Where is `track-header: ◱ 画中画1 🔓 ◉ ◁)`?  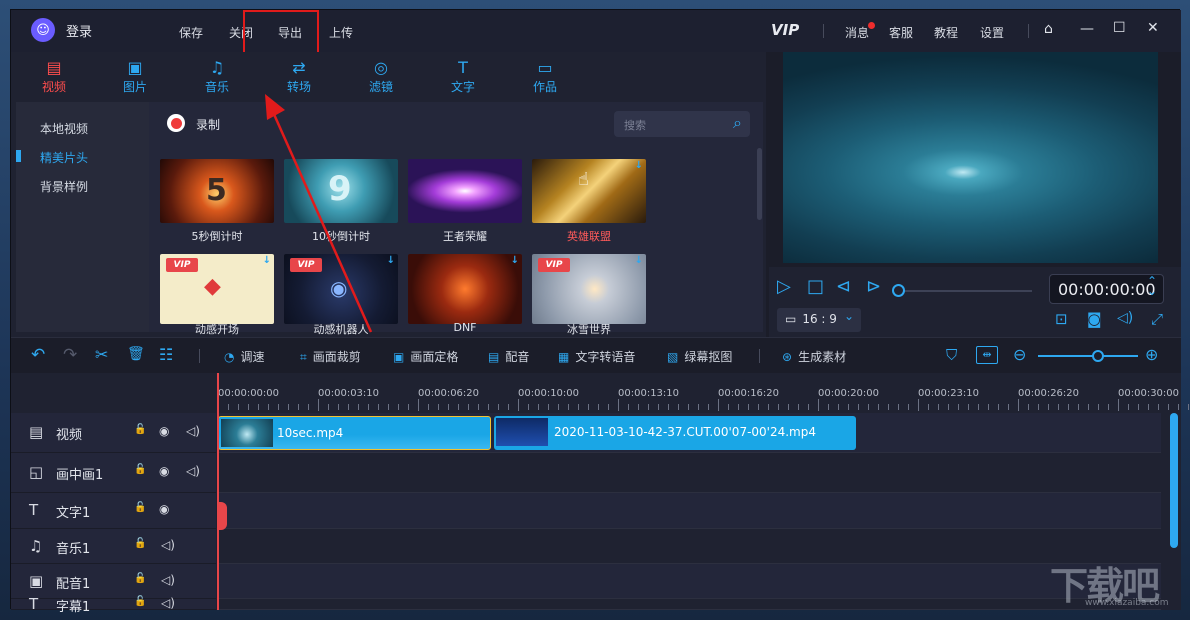 track-header: ◱ 画中画1 🔓 ◉ ◁) is located at coordinates (113, 473).